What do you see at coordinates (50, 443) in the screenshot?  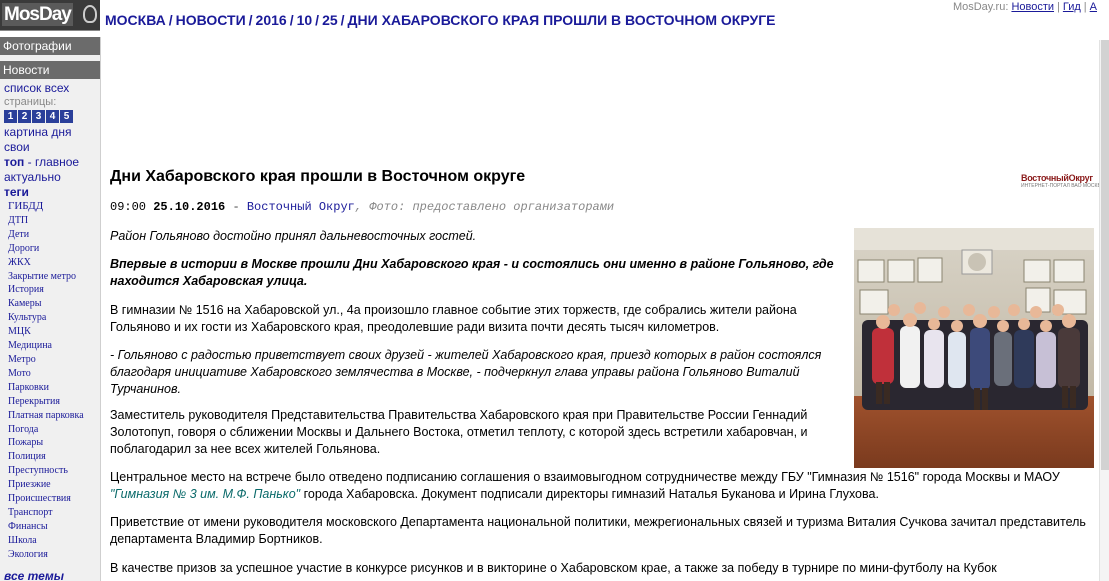 I see `tag-item: Пожары` at bounding box center [50, 443].